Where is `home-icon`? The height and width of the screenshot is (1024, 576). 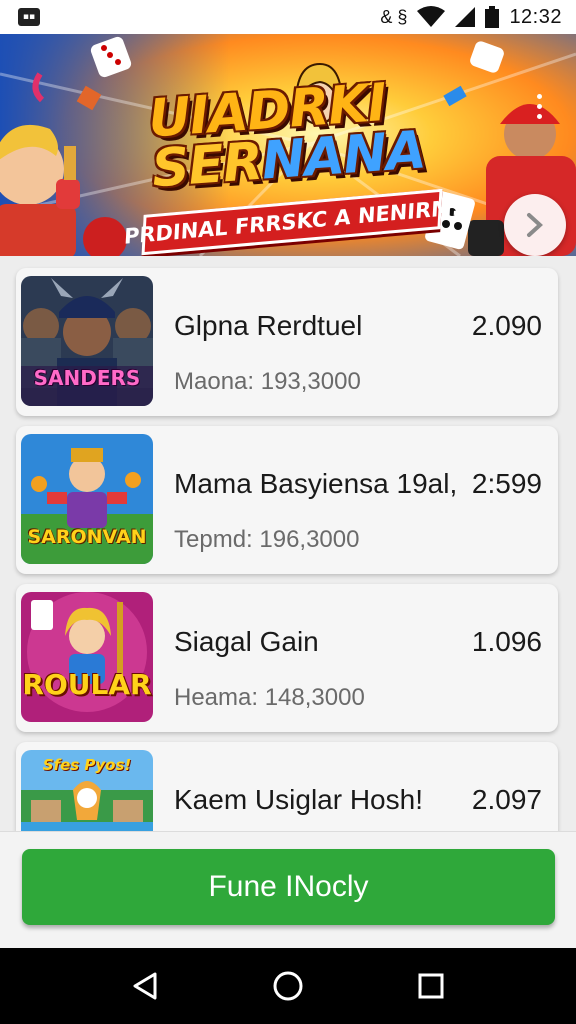
home-icon is located at coordinates (288, 986).